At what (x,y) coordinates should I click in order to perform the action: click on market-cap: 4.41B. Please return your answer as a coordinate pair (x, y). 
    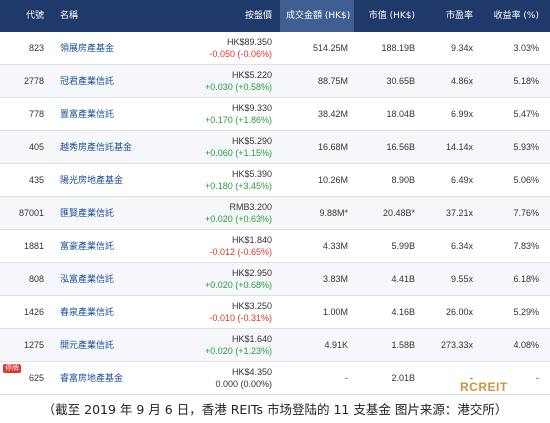
    Looking at the image, I should click on (403, 279).